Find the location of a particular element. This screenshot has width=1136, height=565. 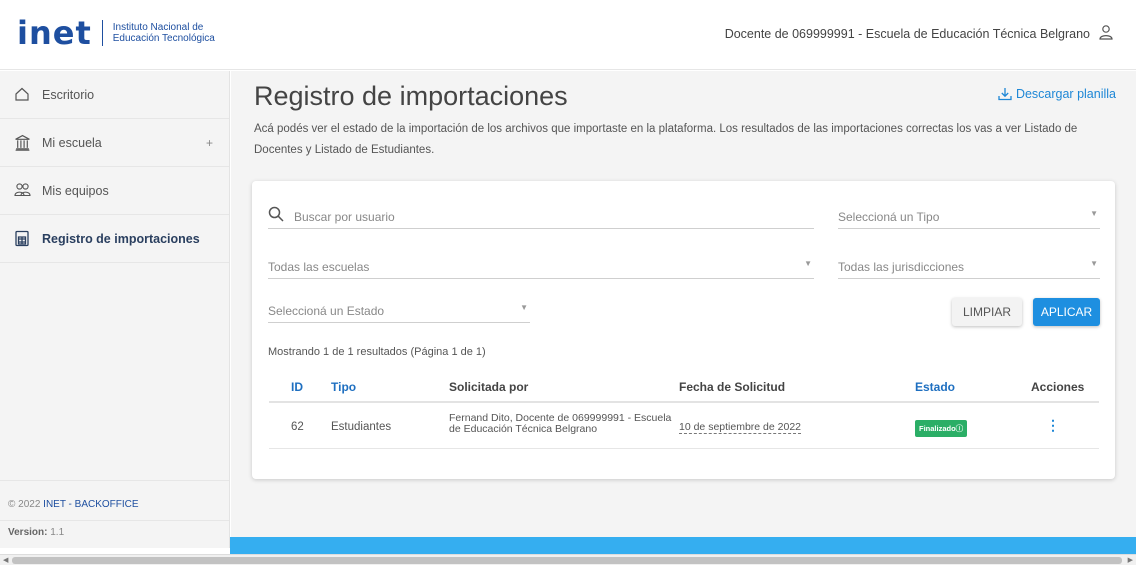

jurisdictions-select: Todas las jurisdicciones ▼ is located at coordinates (969, 267).